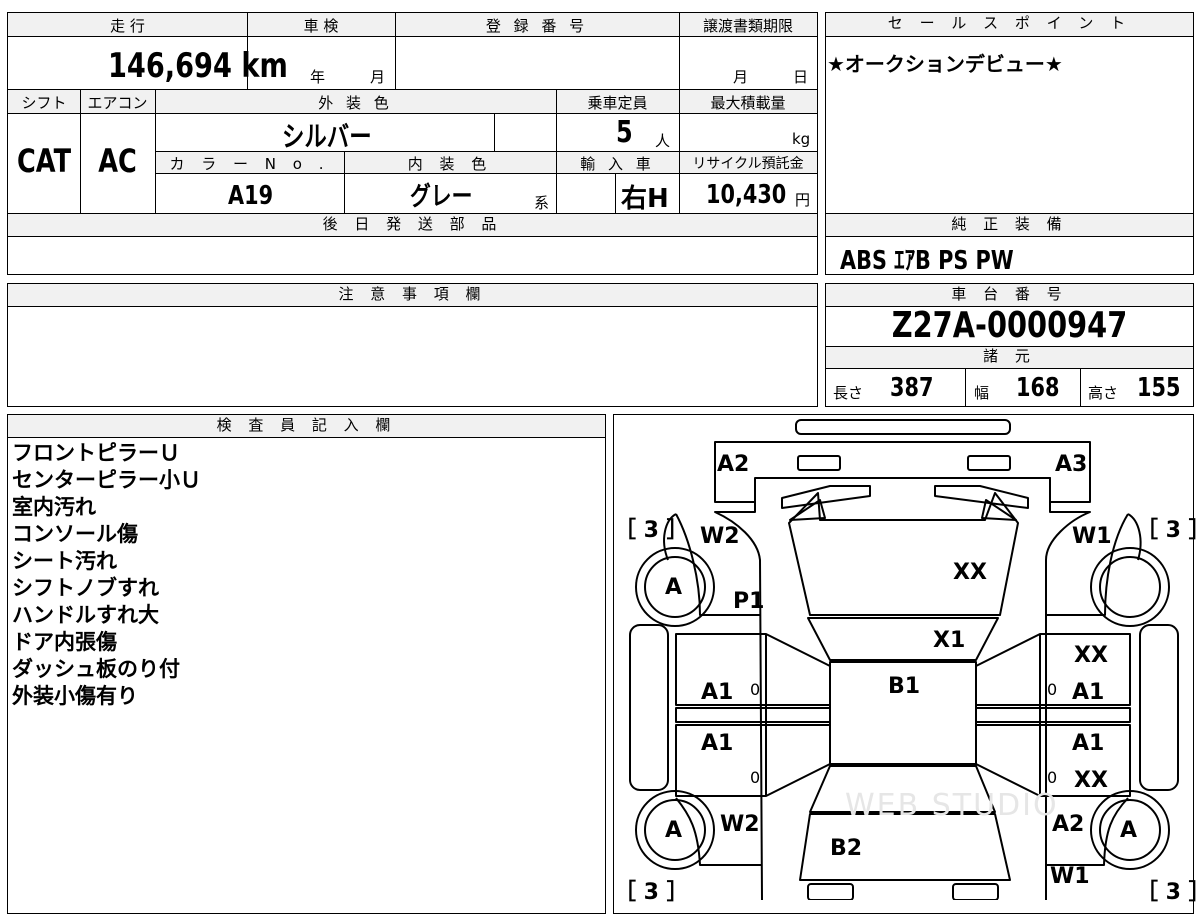 Image resolution: width=1200 pixels, height=914 pixels. I want to click on inspector-line: シート汚れ, so click(64, 561).